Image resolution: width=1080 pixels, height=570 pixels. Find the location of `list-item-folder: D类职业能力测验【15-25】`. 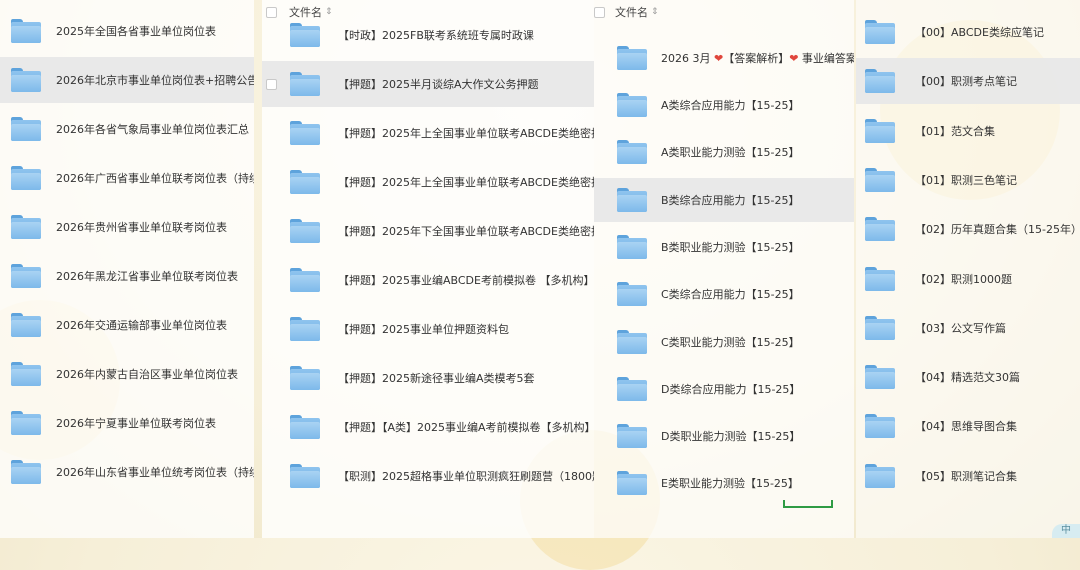

list-item-folder: D类职业能力测验【15-25】 is located at coordinates (724, 436).